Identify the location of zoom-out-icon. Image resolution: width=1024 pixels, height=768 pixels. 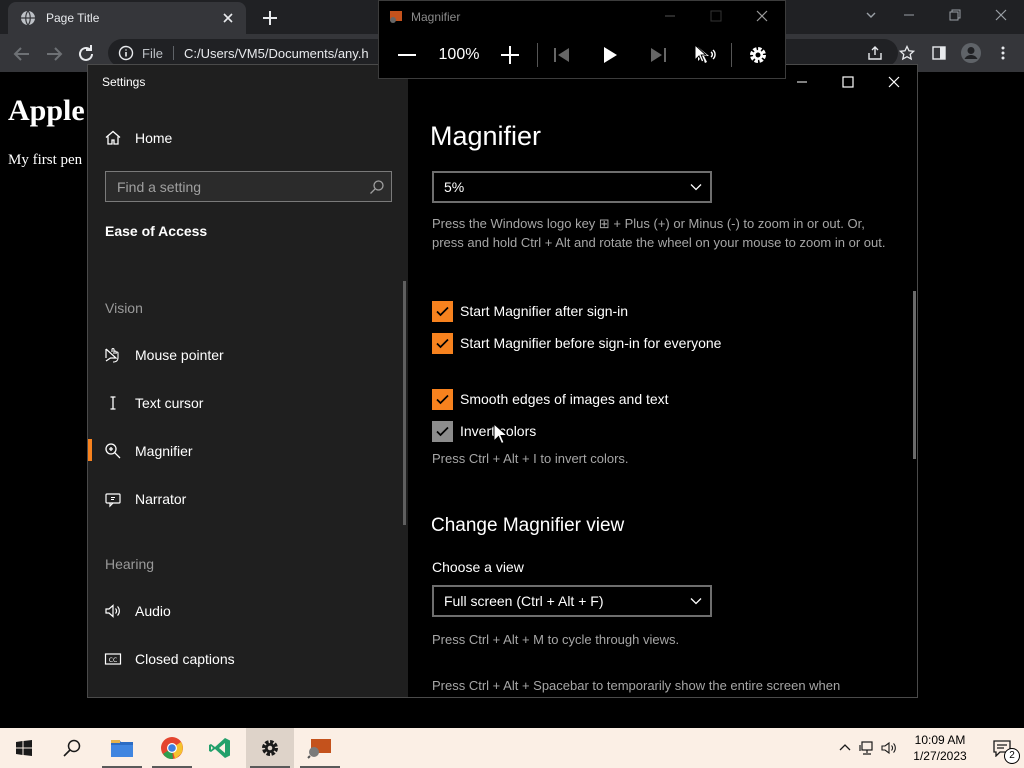
(407, 55).